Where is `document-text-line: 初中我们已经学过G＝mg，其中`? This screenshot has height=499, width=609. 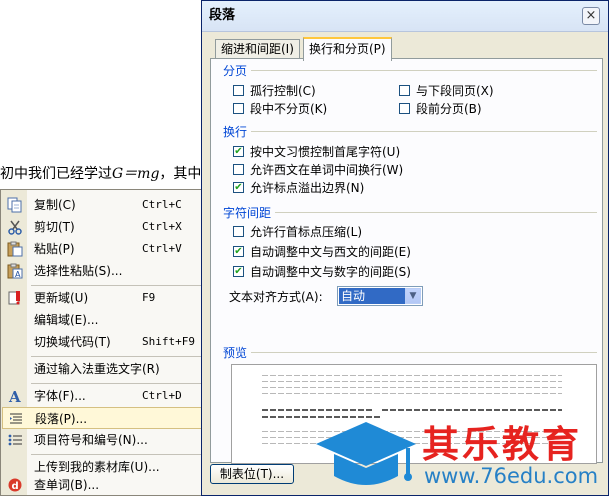 document-text-line: 初中我们已经学过G＝mg，其中 is located at coordinates (105, 174).